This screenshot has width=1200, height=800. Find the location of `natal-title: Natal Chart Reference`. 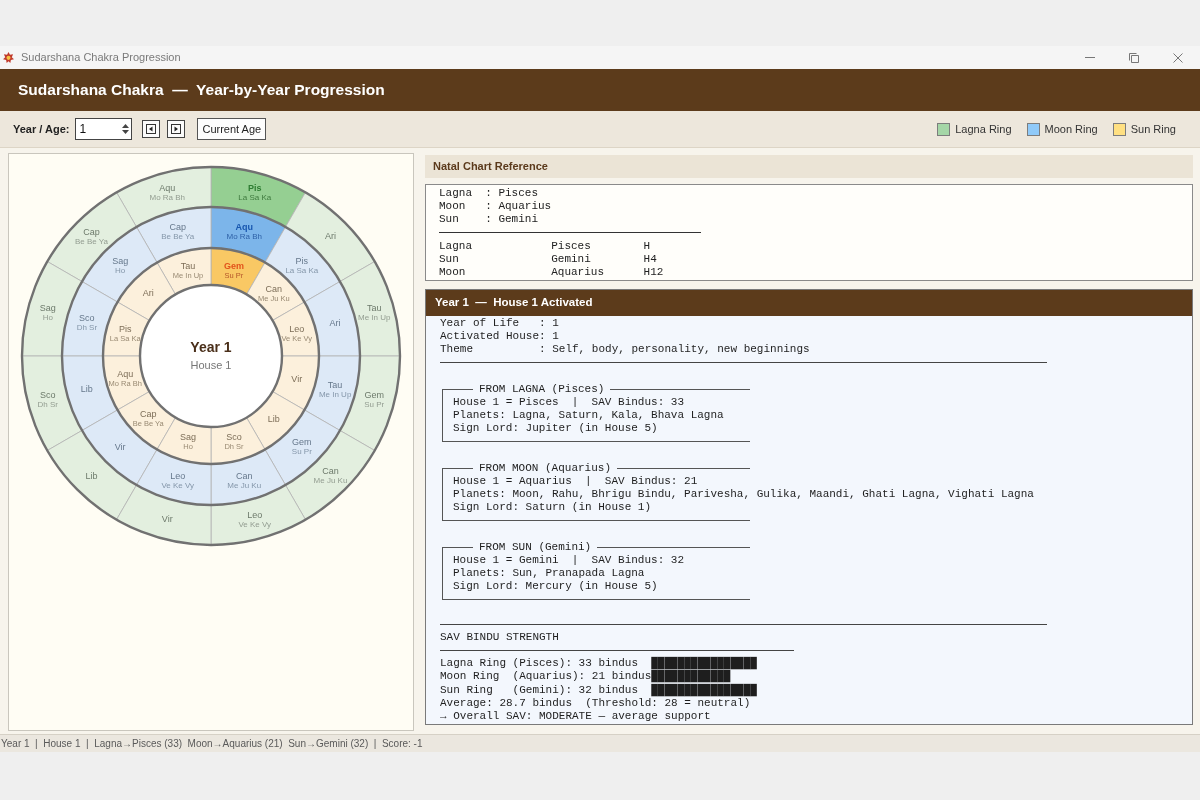

natal-title: Natal Chart Reference is located at coordinates (490, 167).